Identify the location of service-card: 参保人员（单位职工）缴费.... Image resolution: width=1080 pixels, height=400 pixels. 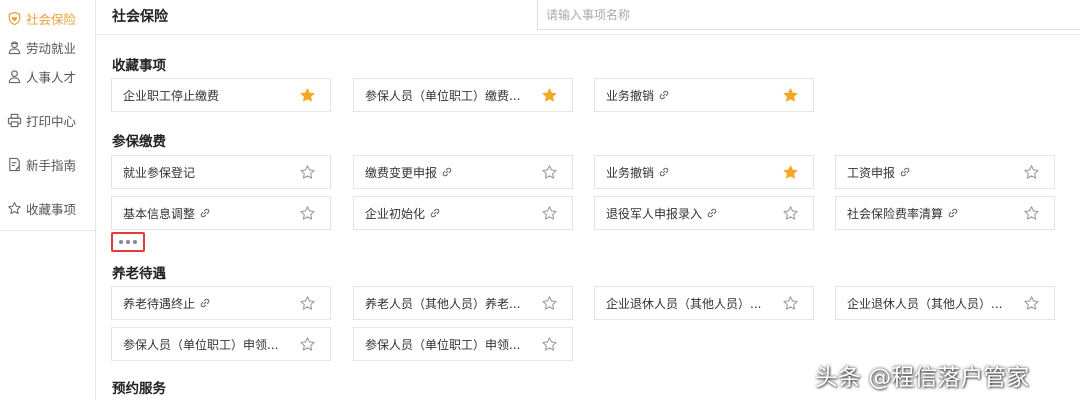
(463, 95).